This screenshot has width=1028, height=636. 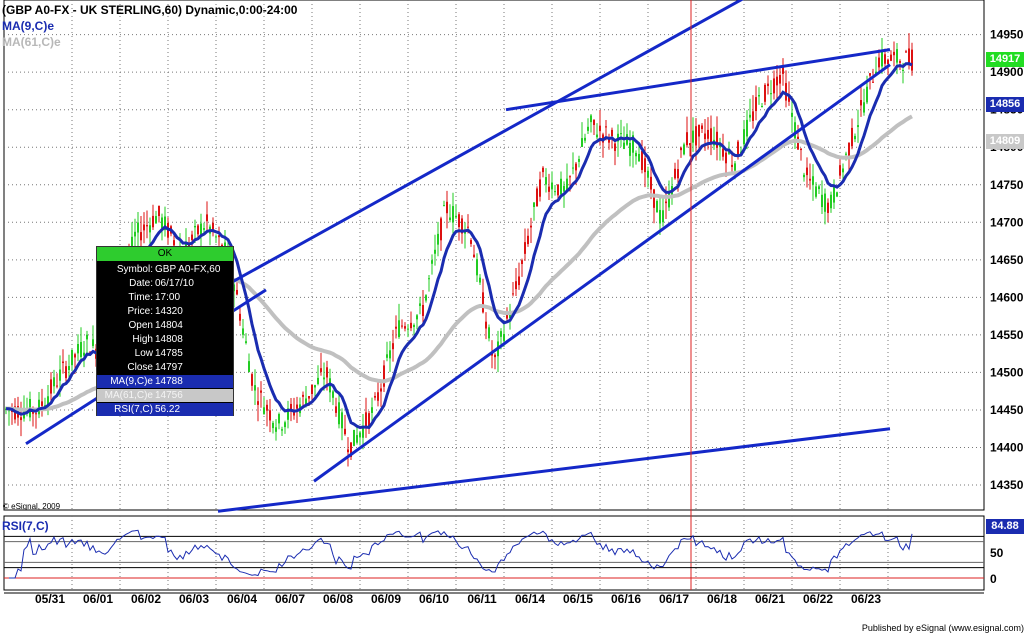 I want to click on data-key: MA(61,C)e, so click(x=128, y=395).